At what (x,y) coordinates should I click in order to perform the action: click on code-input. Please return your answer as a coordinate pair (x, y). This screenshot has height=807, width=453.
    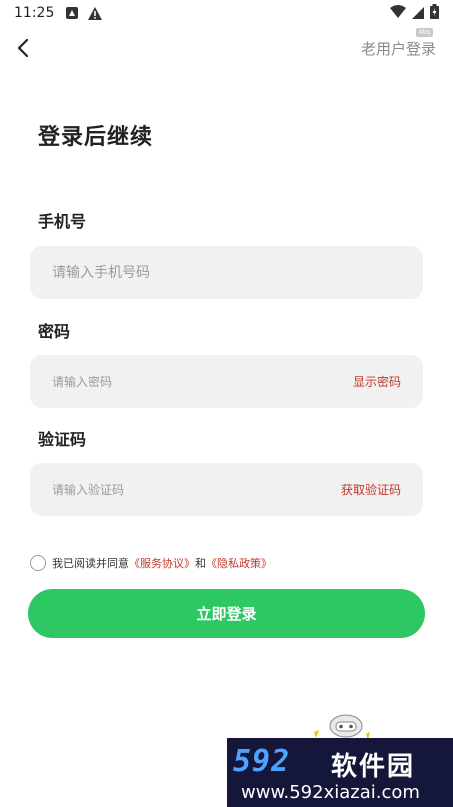
    Looking at the image, I should click on (182, 489).